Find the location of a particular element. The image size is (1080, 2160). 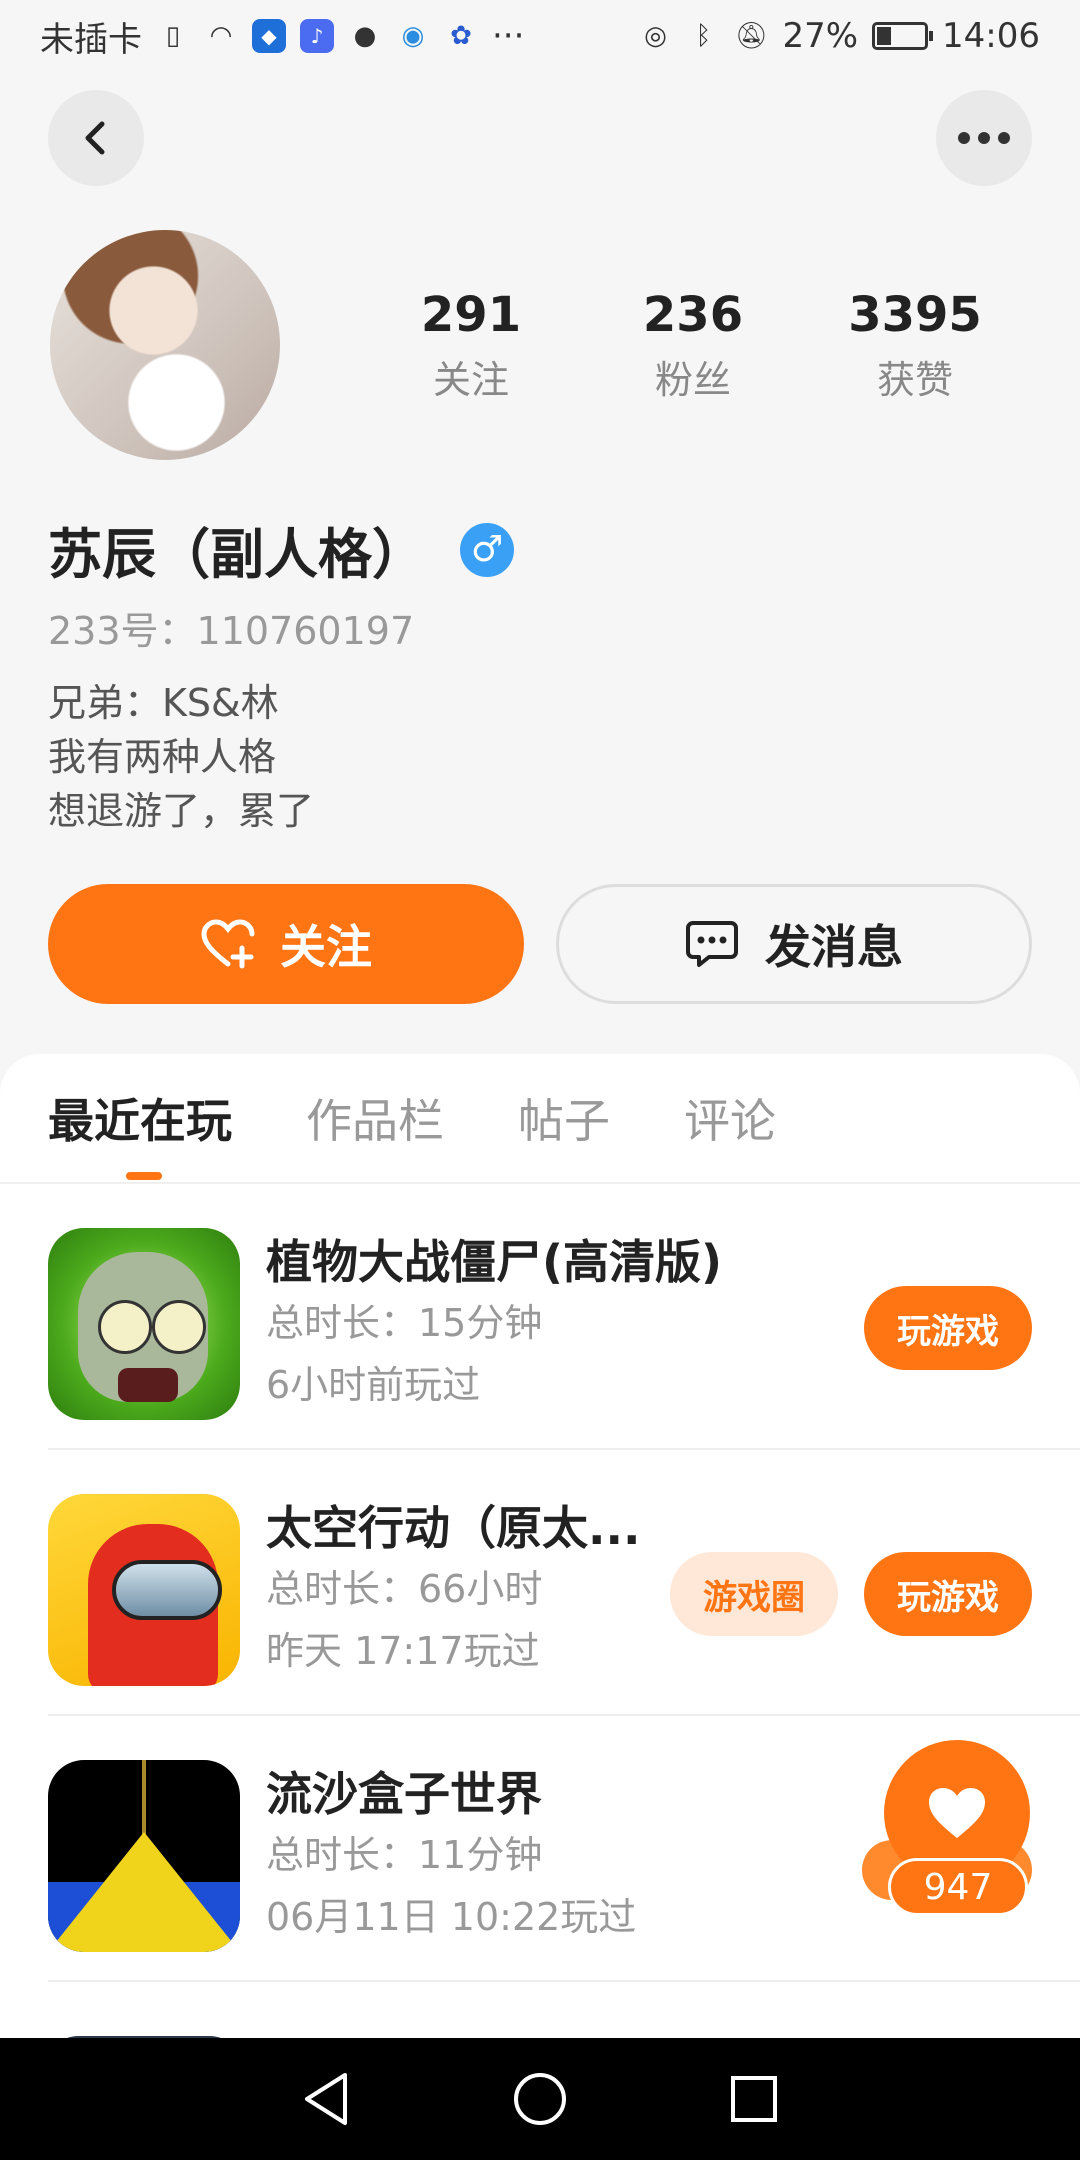

game-duration: 总时长：66小时 is located at coordinates (404, 1589).